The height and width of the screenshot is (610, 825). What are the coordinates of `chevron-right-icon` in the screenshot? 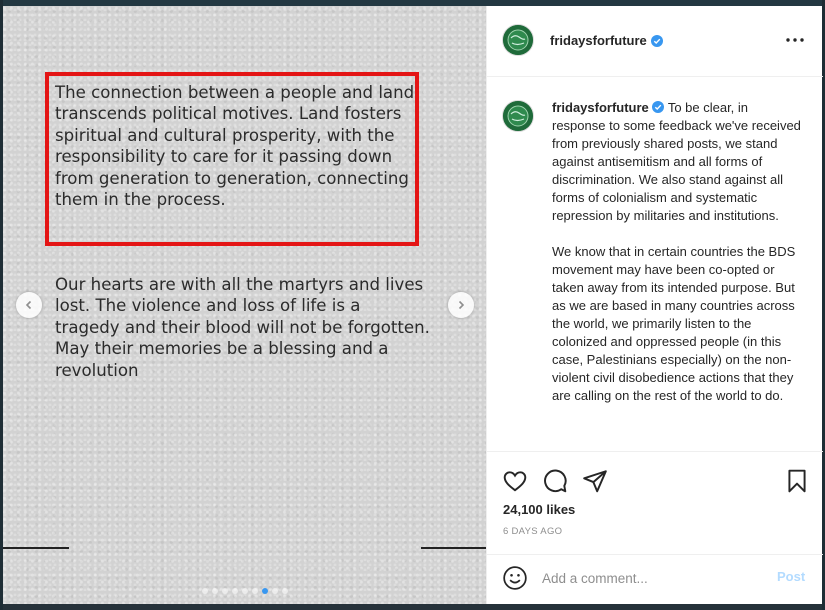 It's located at (461, 305).